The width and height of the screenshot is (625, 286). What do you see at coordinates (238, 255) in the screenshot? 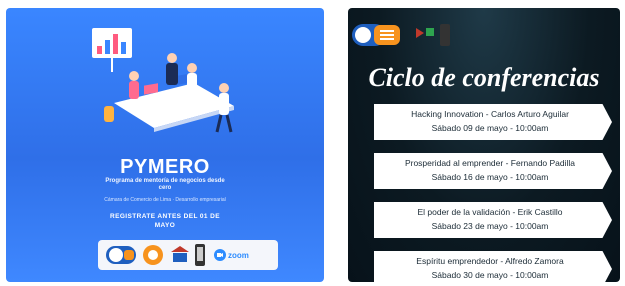
I see `zoom-label: zoom` at bounding box center [238, 255].